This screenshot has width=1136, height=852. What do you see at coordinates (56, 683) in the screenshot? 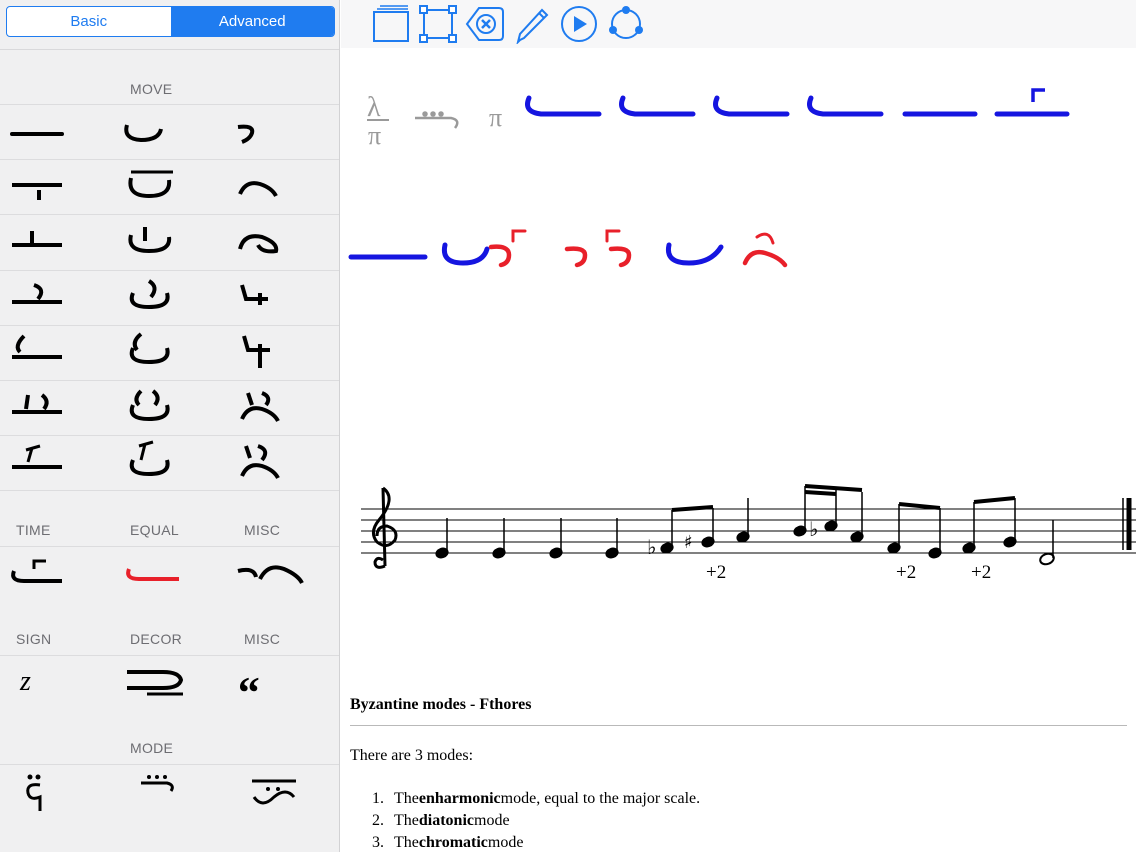
I see `sign-neume: z` at bounding box center [56, 683].